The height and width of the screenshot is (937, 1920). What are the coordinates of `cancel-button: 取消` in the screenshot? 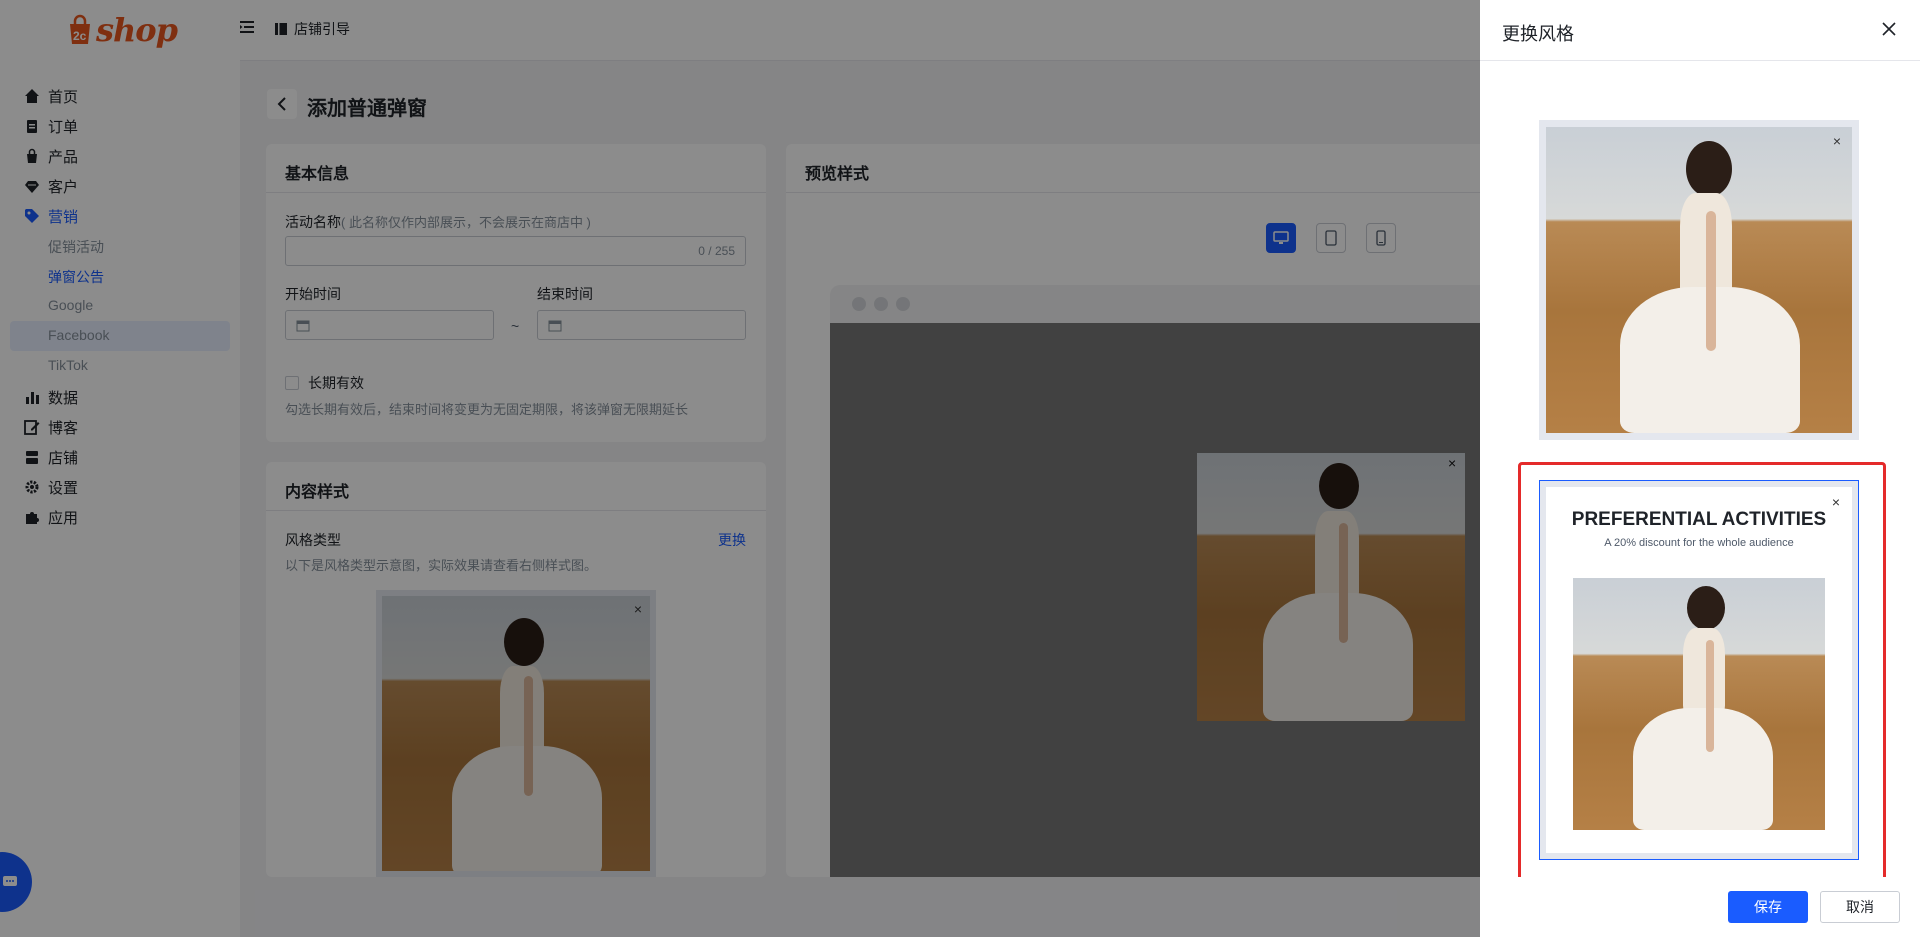 It's located at (1860, 907).